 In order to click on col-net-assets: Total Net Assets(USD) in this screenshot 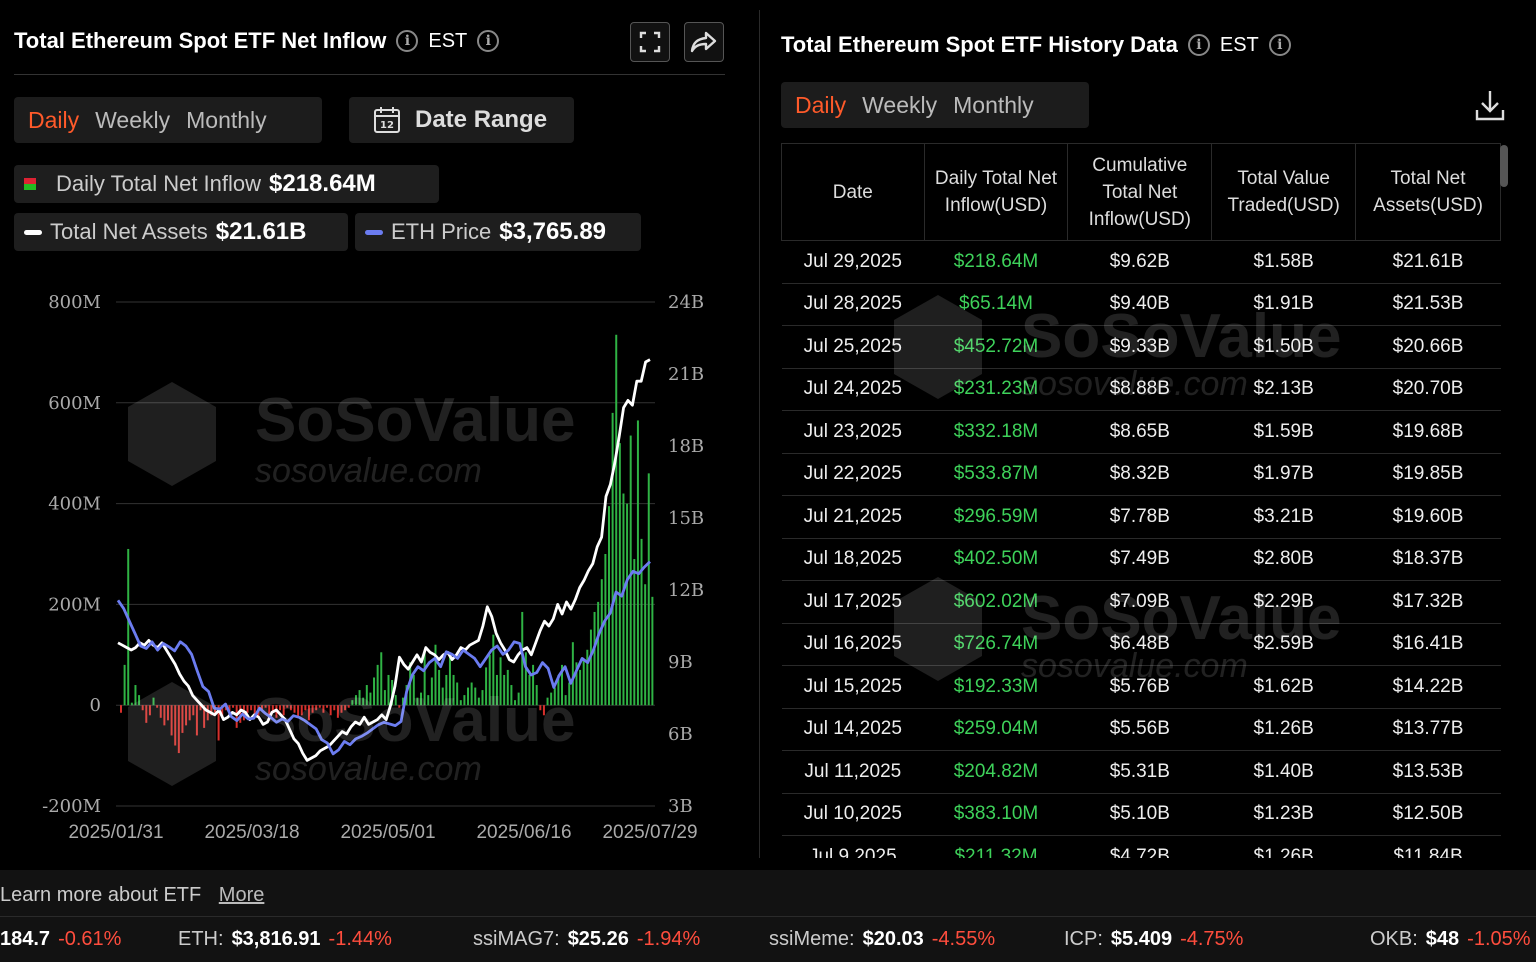, I will do `click(1428, 192)`.